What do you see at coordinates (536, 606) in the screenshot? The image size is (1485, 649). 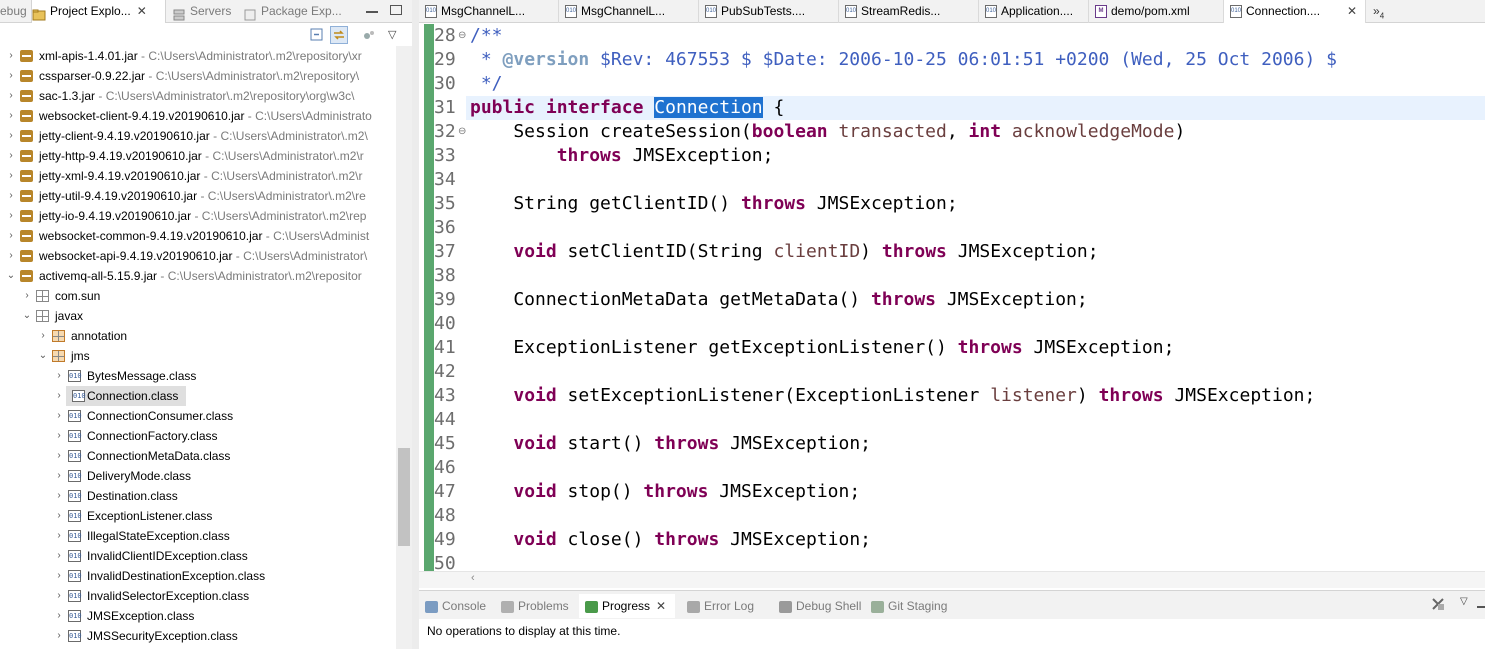 I see `tab-problems: Problems` at bounding box center [536, 606].